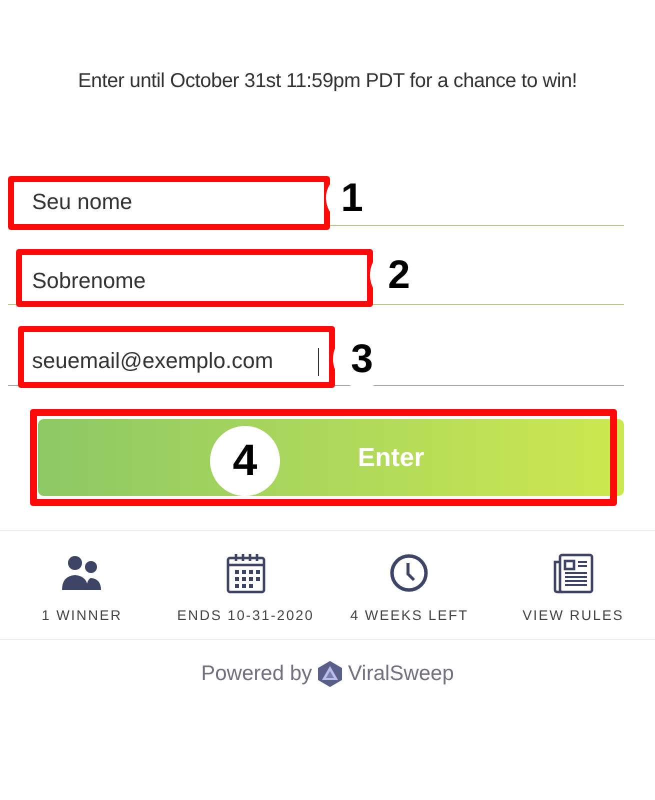  What do you see at coordinates (256, 674) in the screenshot?
I see `powered-by-text: Powered by` at bounding box center [256, 674].